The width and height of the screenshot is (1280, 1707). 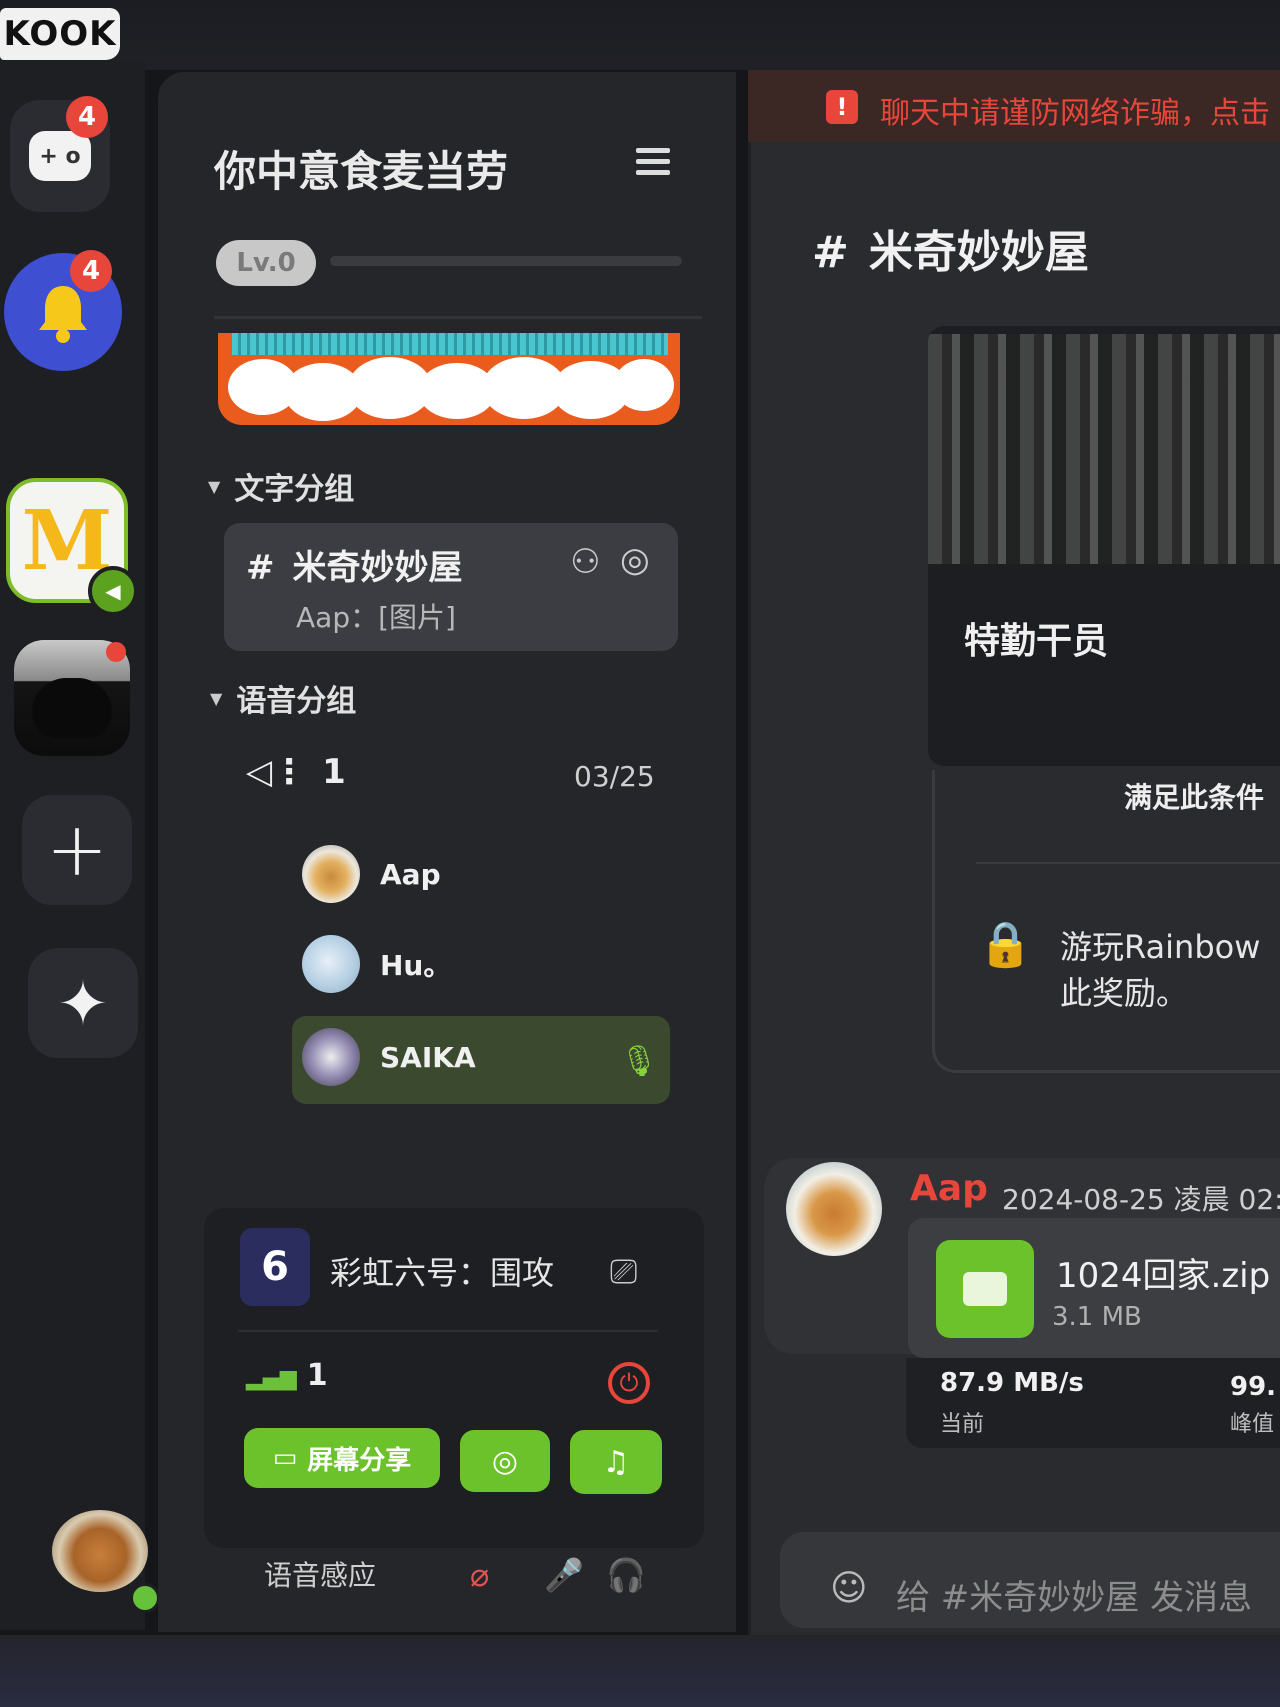 I want to click on member-name: Aap, so click(x=410, y=874).